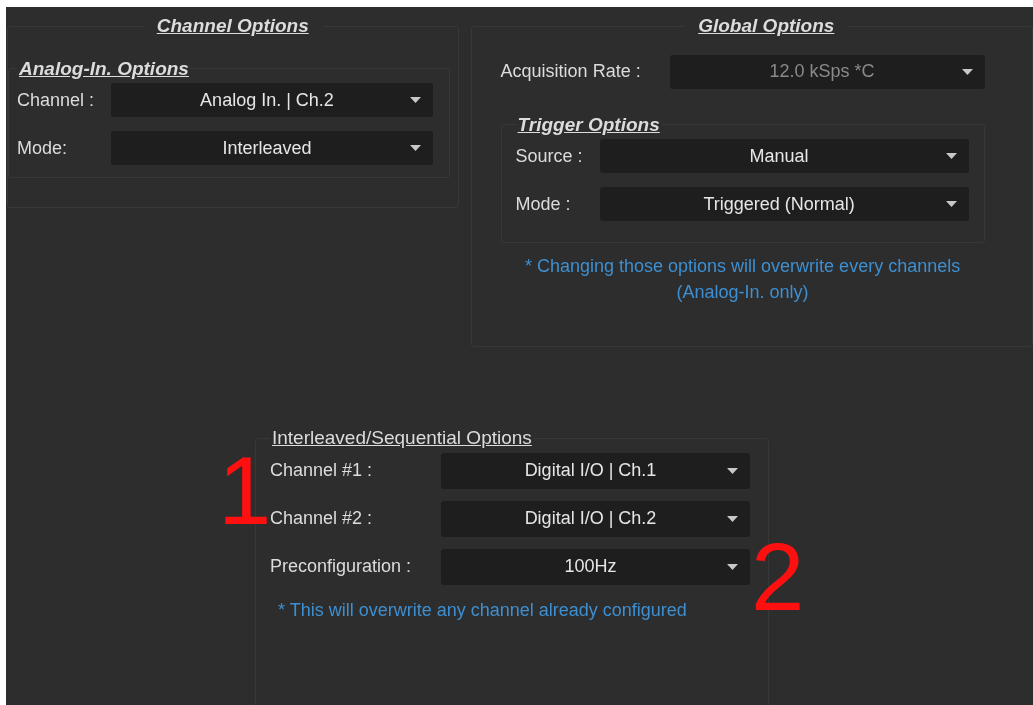  What do you see at coordinates (272, 148) in the screenshot?
I see `dropdown: Interleaved` at bounding box center [272, 148].